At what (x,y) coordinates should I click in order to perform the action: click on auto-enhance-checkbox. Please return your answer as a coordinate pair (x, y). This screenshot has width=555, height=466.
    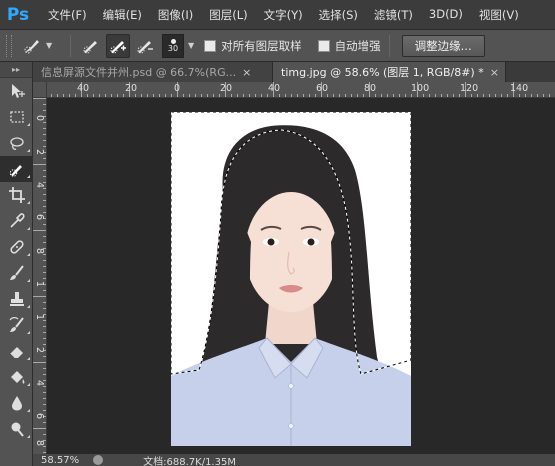
    Looking at the image, I should click on (323, 45).